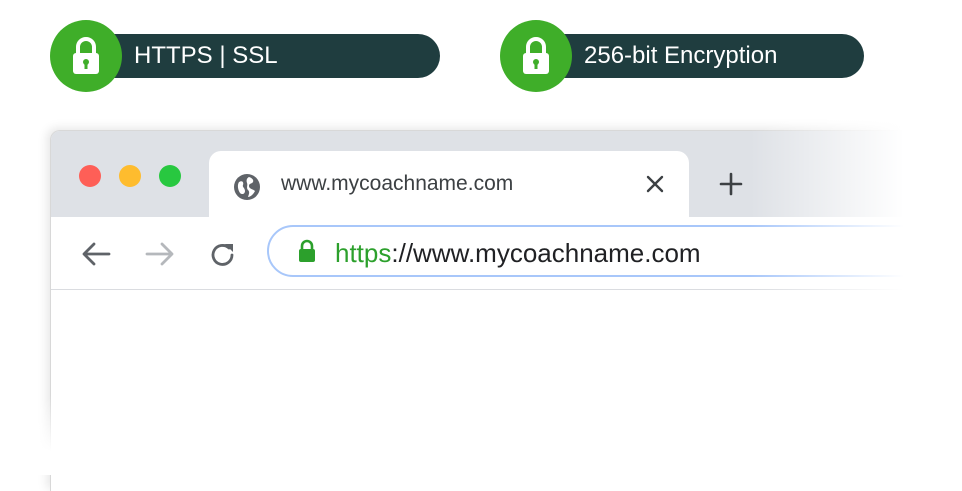 Image resolution: width=962 pixels, height=491 pixels. What do you see at coordinates (731, 186) in the screenshot?
I see `new-tab-plus-icon` at bounding box center [731, 186].